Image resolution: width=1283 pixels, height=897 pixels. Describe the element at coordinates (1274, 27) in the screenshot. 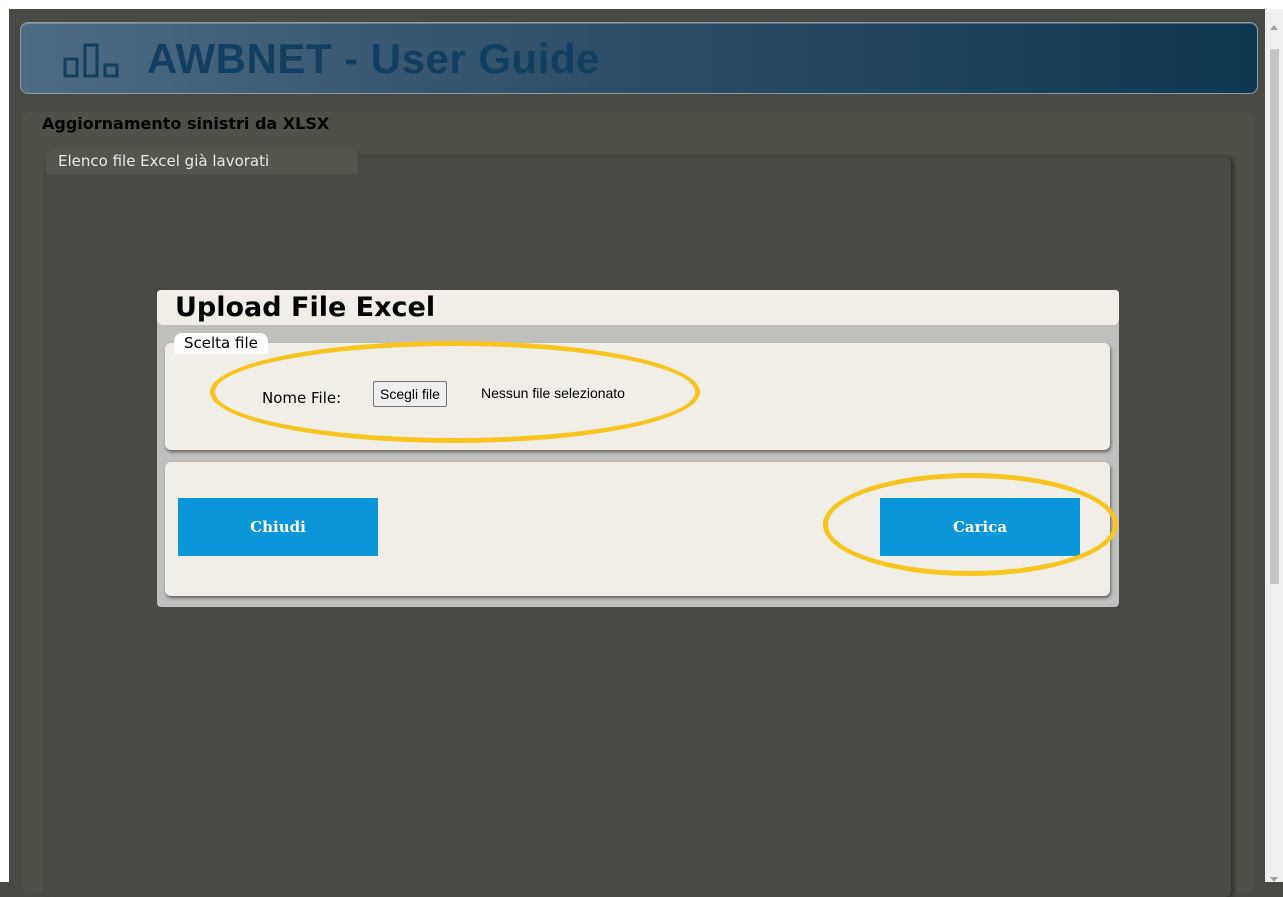

I see `scroll-up-arrow-icon` at that location.